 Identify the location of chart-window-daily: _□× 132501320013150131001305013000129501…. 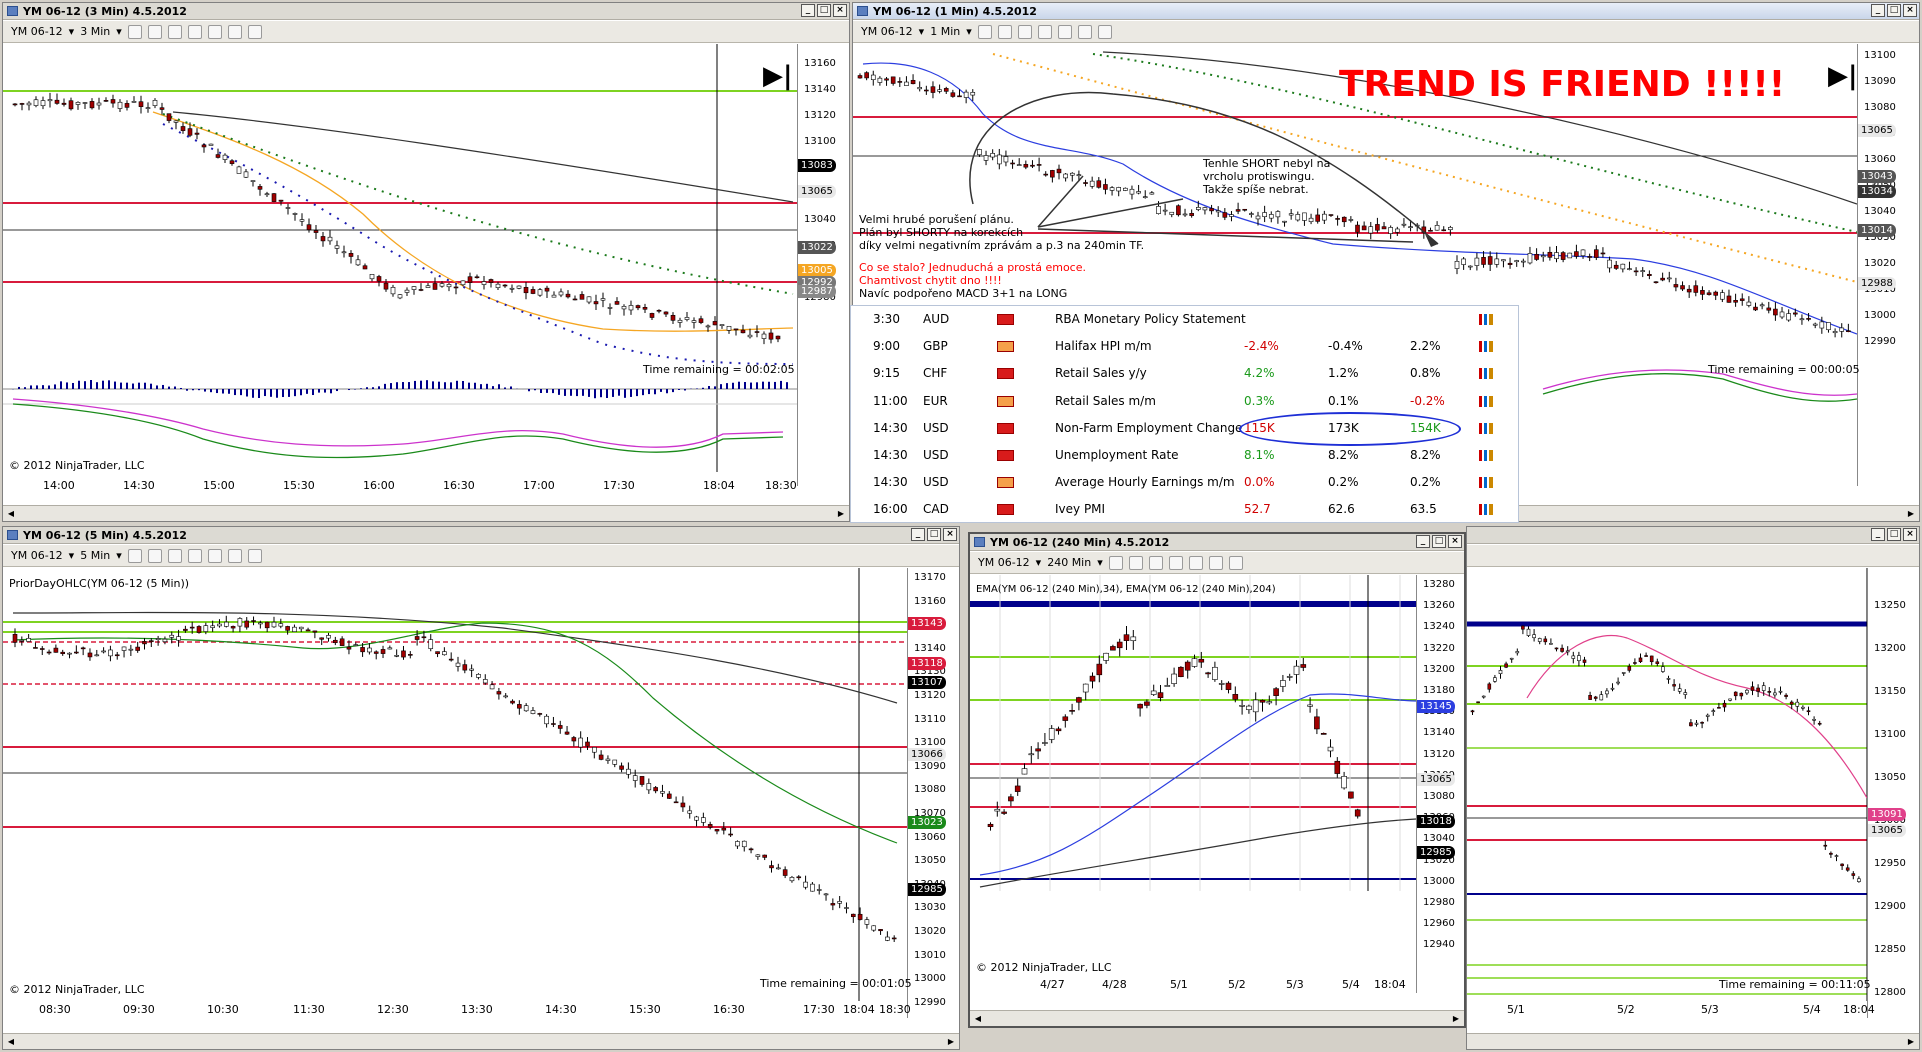
(1693, 788).